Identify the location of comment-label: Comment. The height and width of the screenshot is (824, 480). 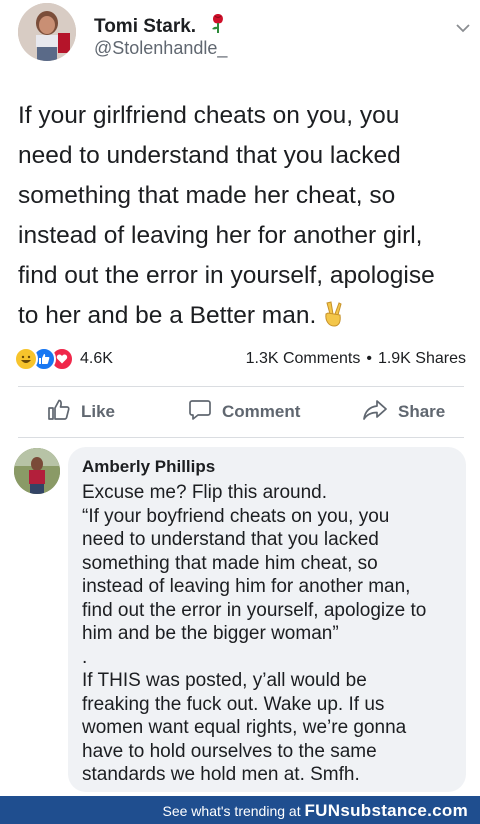
(261, 411).